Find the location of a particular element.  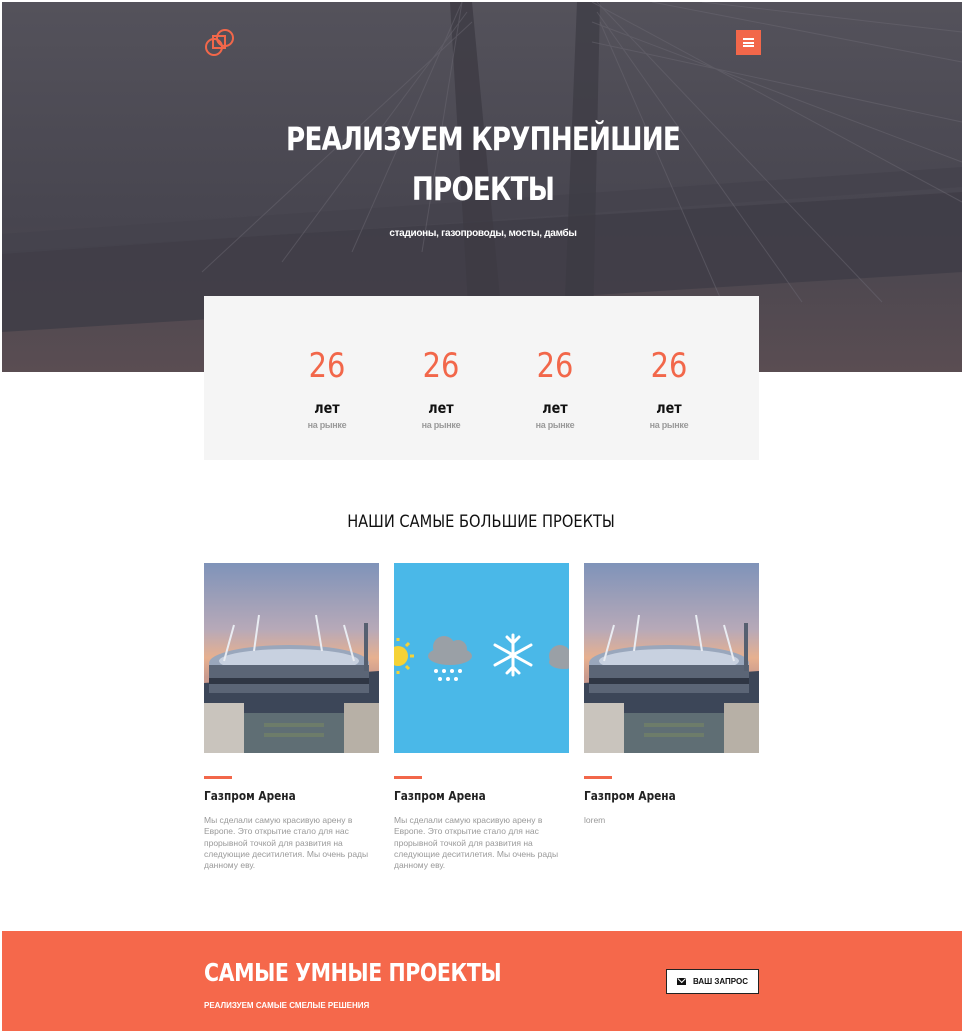

weather-icons-image is located at coordinates (481, 658).